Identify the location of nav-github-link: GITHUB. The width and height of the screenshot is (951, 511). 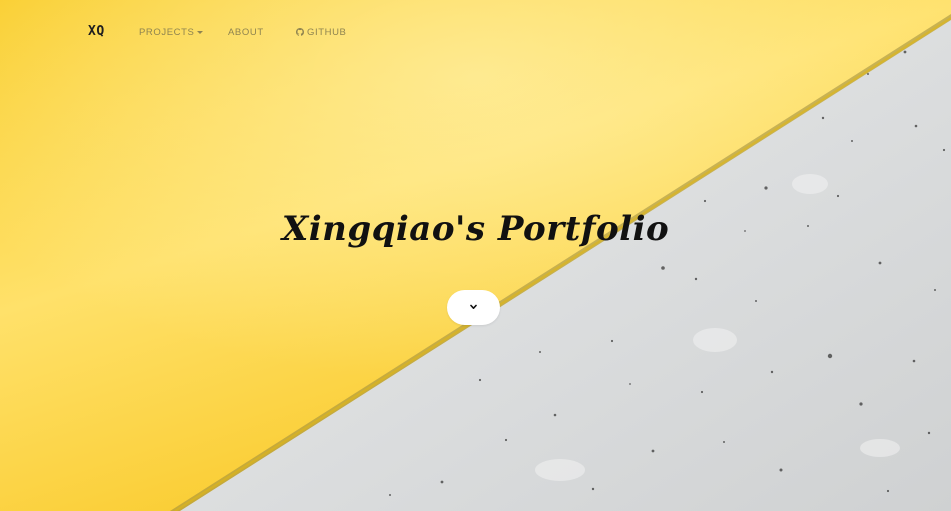
(321, 32).